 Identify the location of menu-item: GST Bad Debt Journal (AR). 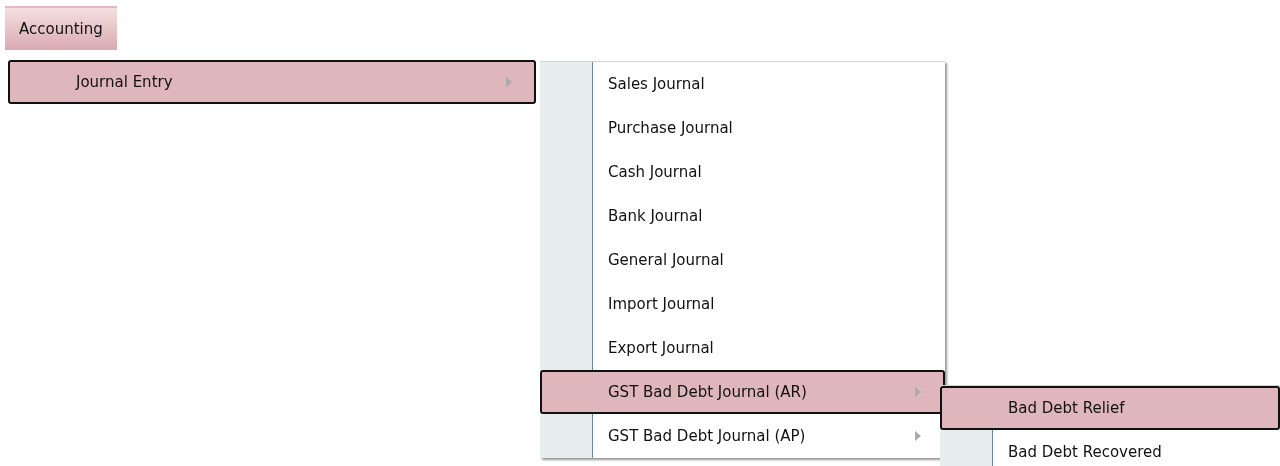
(742, 392).